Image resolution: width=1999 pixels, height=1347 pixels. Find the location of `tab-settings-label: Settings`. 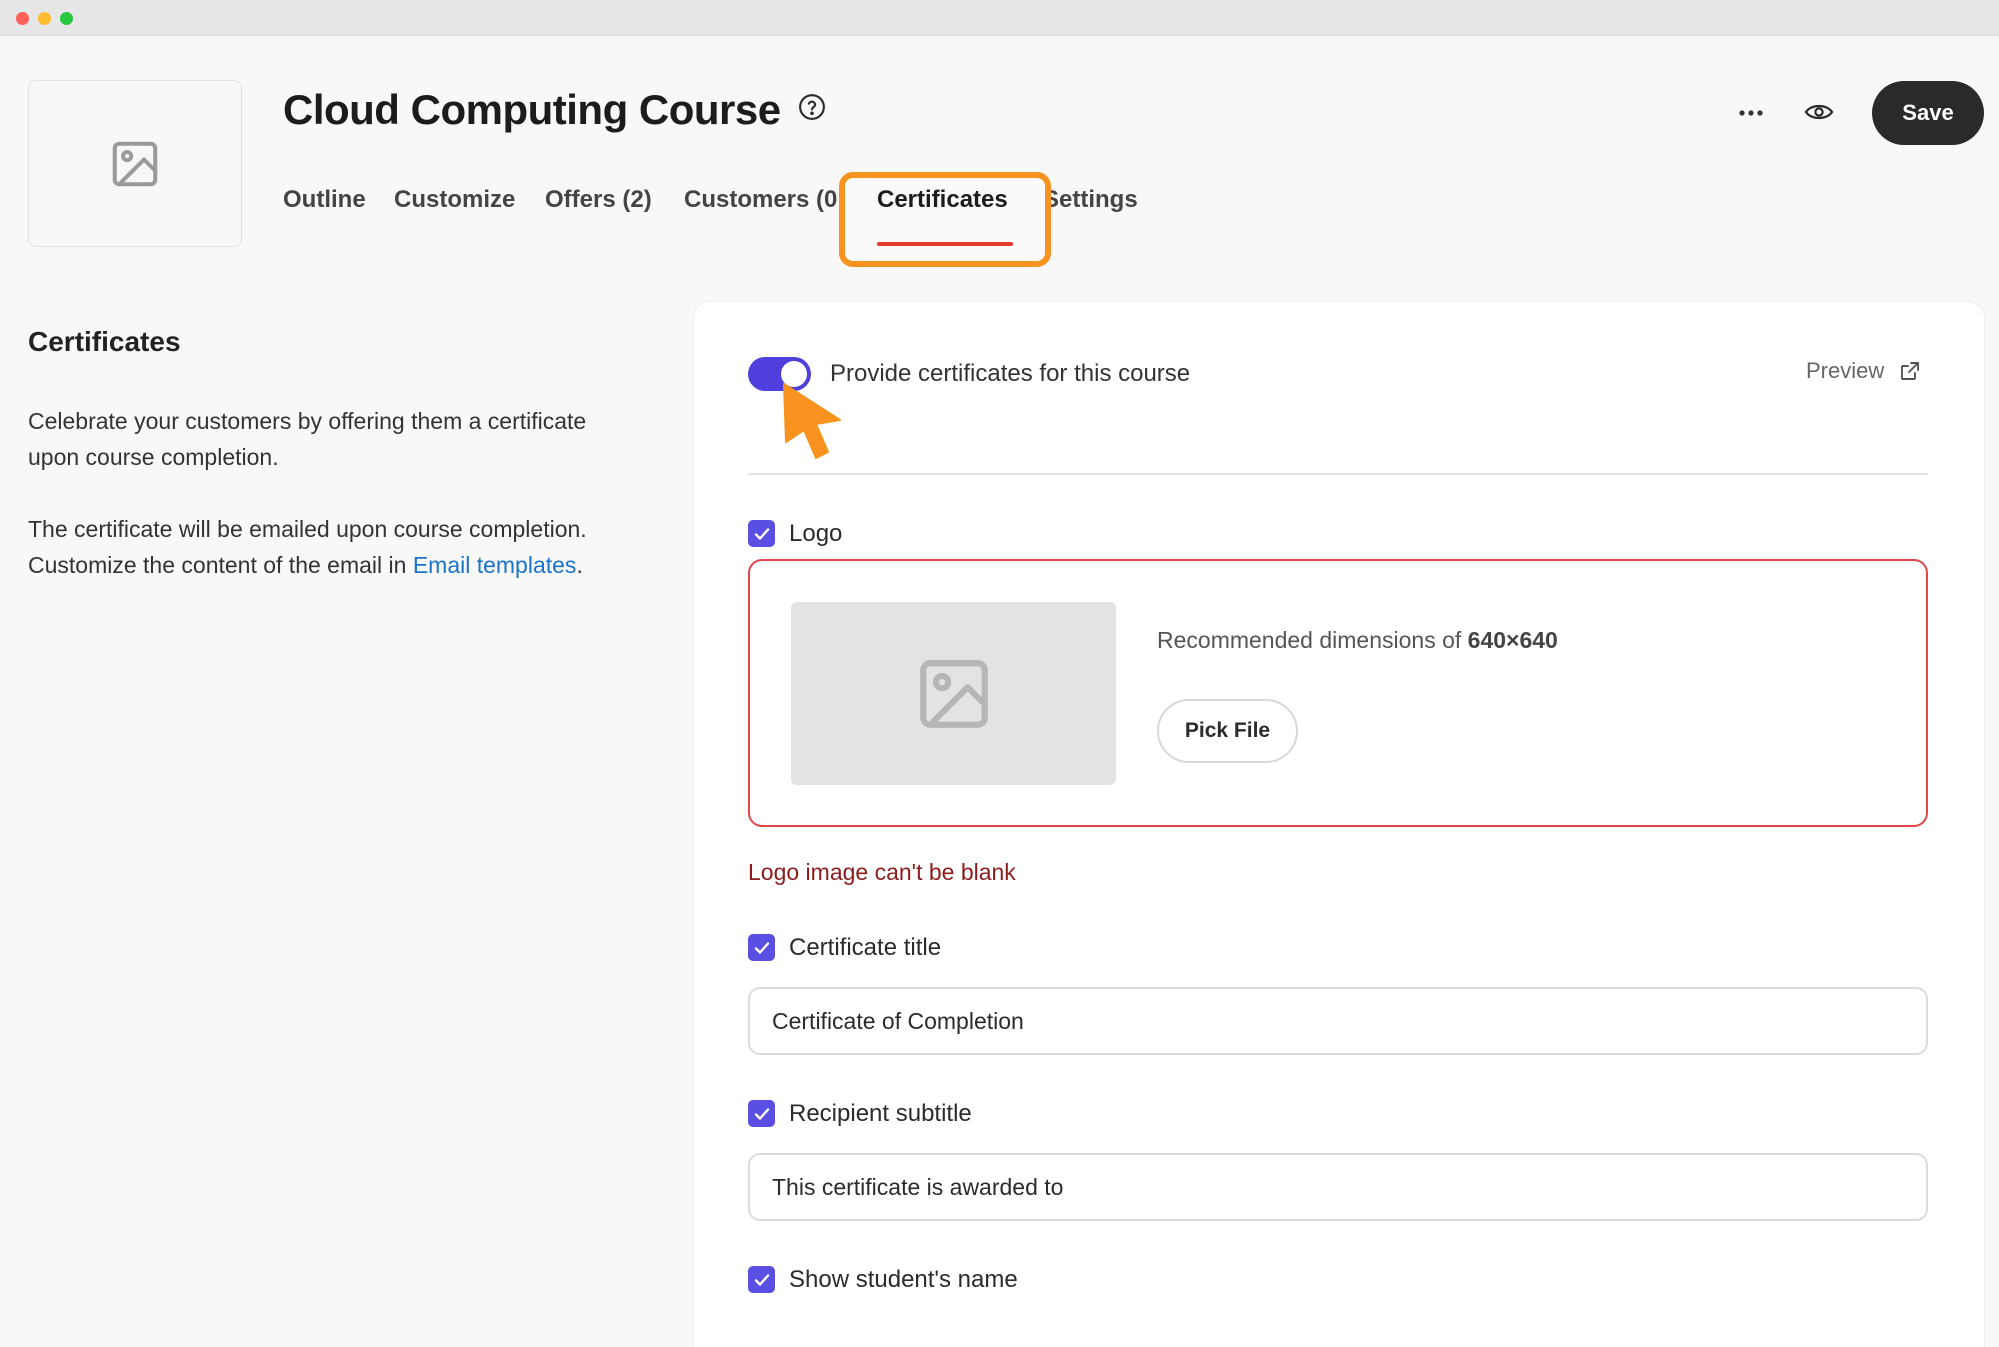

tab-settings-label: Settings is located at coordinates (1094, 199).